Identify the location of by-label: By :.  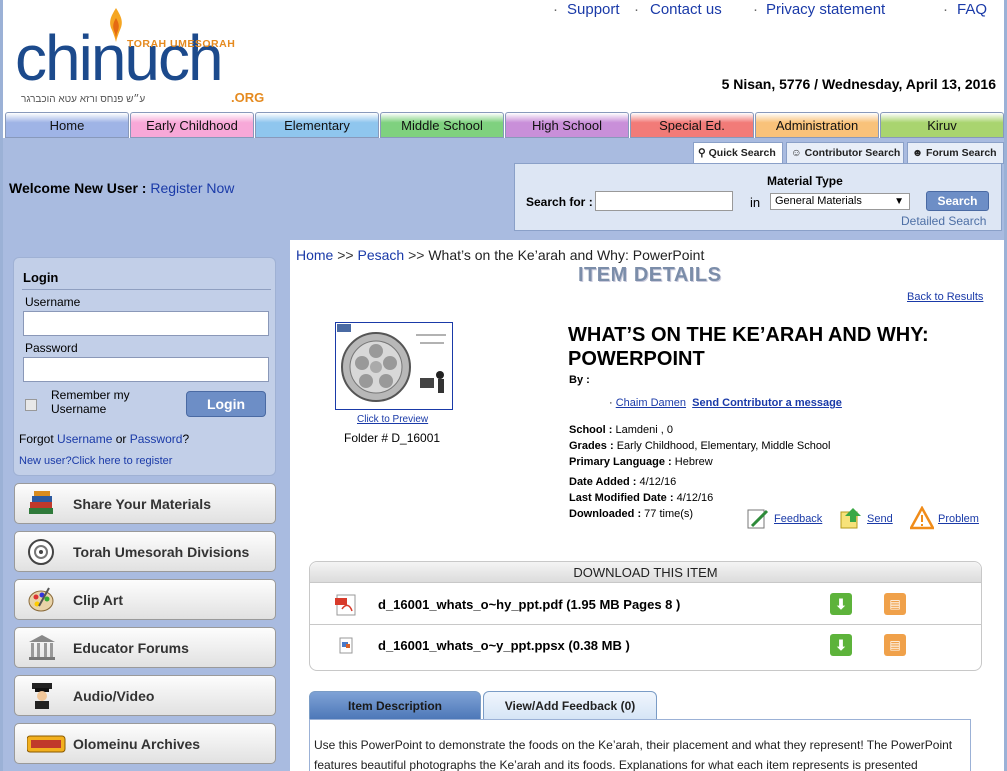
(579, 380).